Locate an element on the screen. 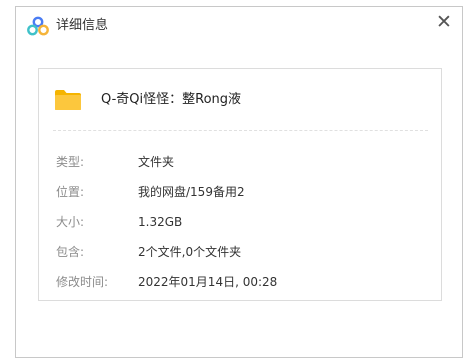 This screenshot has width=474, height=362. dialog-title: 详细信息 is located at coordinates (82, 25).